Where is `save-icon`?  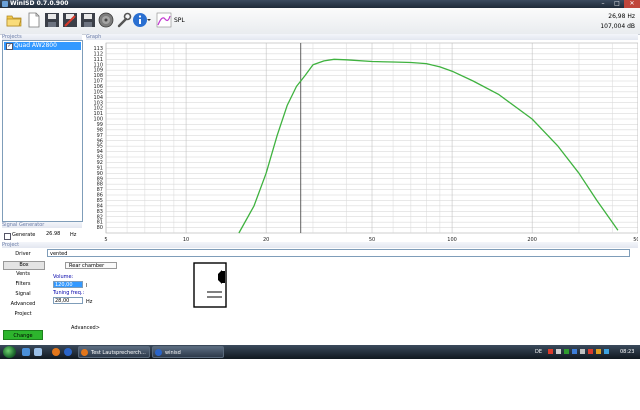 save-icon is located at coordinates (52, 20).